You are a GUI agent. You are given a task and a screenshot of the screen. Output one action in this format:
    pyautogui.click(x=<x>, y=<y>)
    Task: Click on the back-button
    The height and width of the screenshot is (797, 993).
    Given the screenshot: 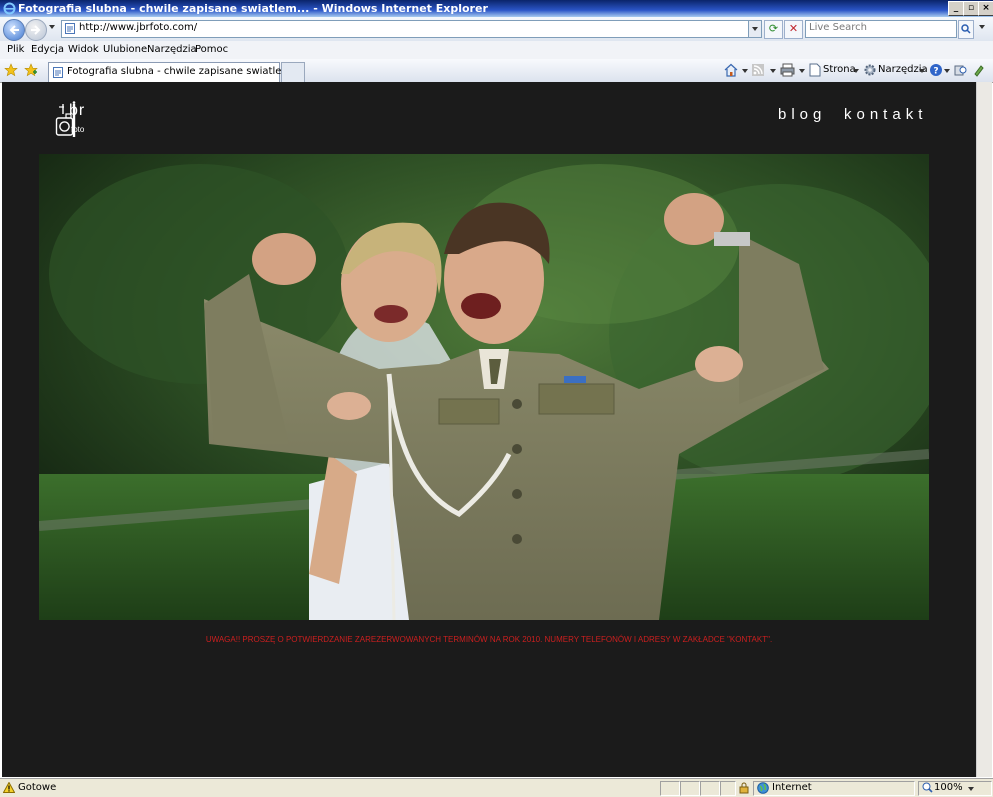 What is the action you would take?
    pyautogui.click(x=14, y=30)
    